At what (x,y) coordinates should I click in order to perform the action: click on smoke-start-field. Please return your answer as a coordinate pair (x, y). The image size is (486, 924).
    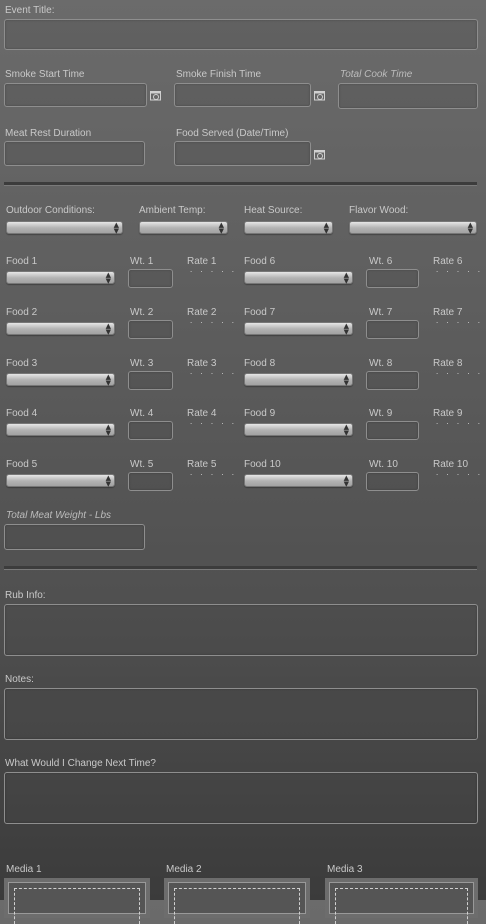
    Looking at the image, I should click on (75, 95).